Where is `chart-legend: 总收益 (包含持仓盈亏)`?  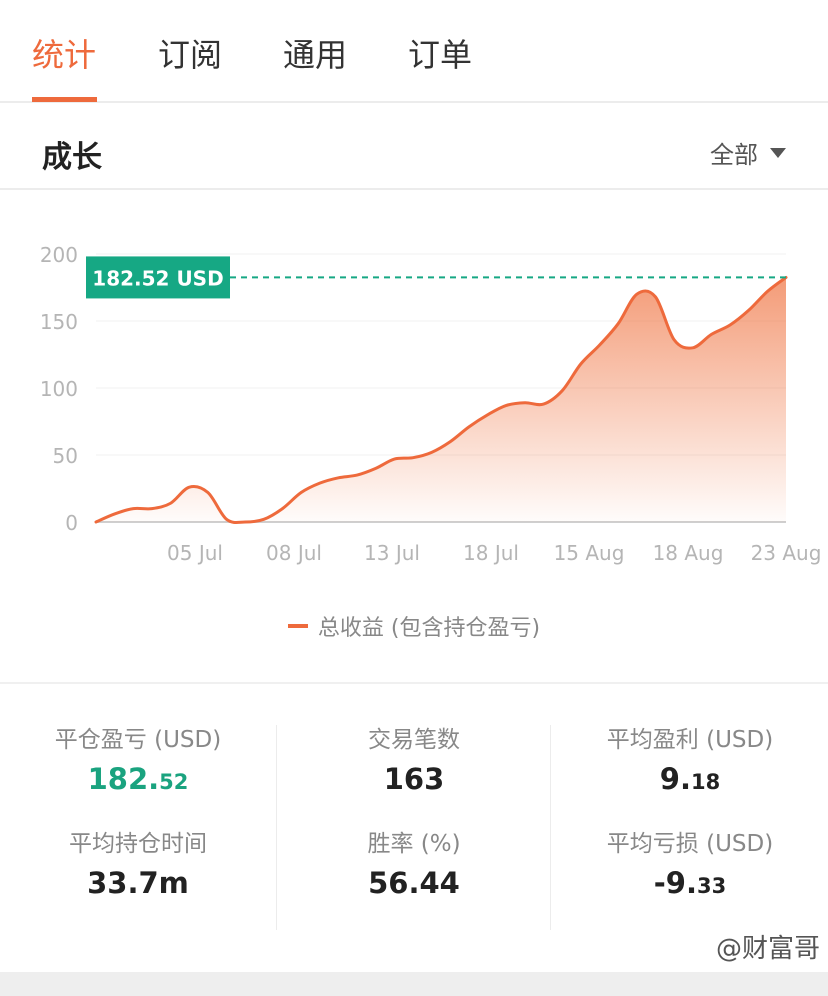 chart-legend: 总收益 (包含持仓盈亏) is located at coordinates (414, 626).